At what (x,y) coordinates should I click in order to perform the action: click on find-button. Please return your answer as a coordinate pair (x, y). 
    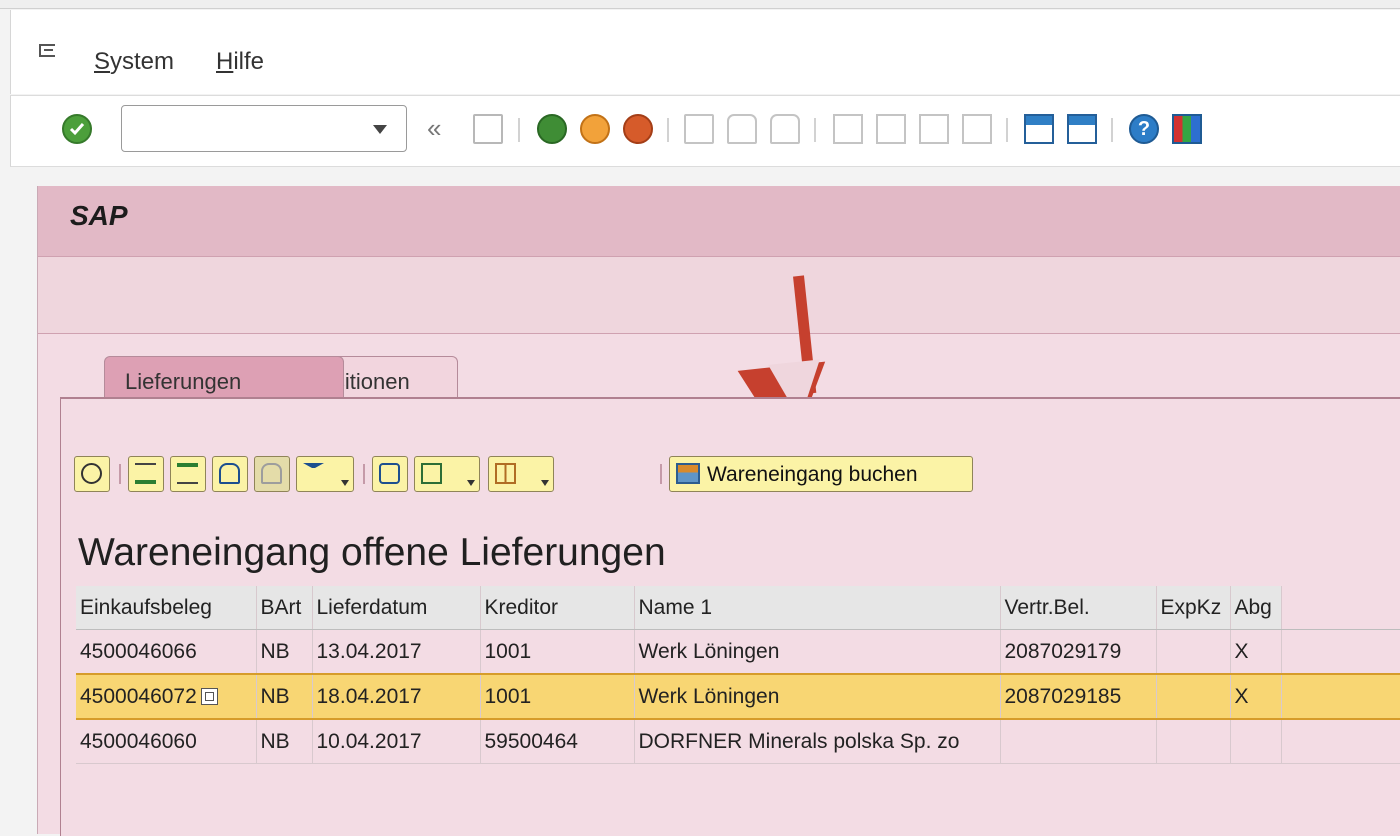
    Looking at the image, I should click on (230, 474).